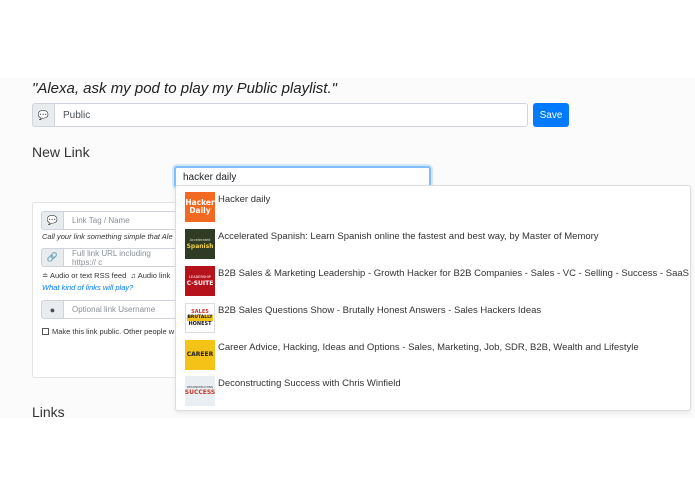  What do you see at coordinates (48, 412) in the screenshot?
I see `links-heading: Links` at bounding box center [48, 412].